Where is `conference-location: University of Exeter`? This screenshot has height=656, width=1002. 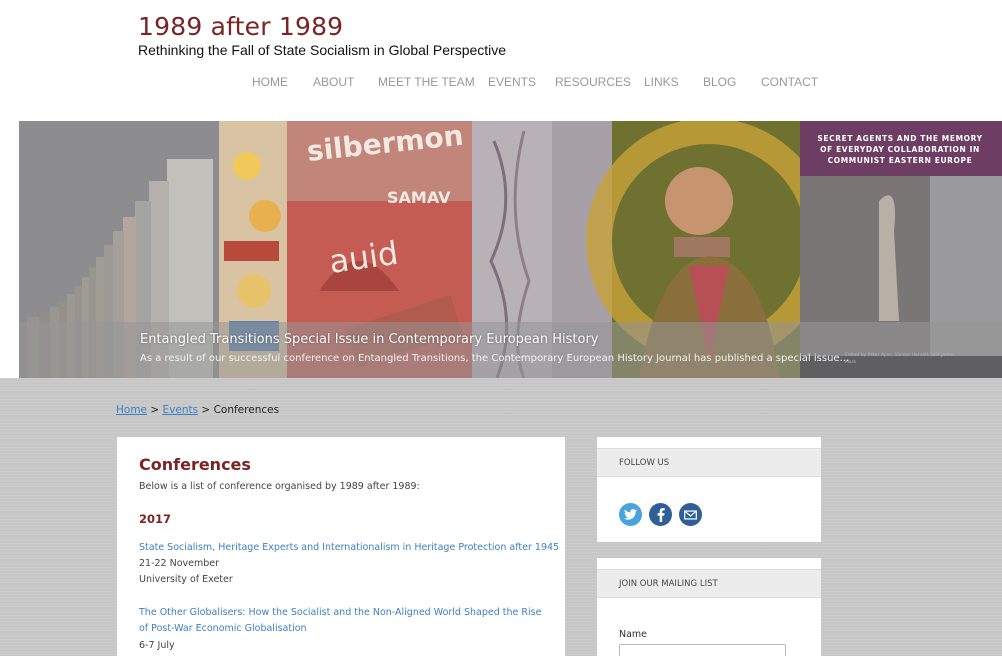
conference-location: University of Exeter is located at coordinates (186, 579).